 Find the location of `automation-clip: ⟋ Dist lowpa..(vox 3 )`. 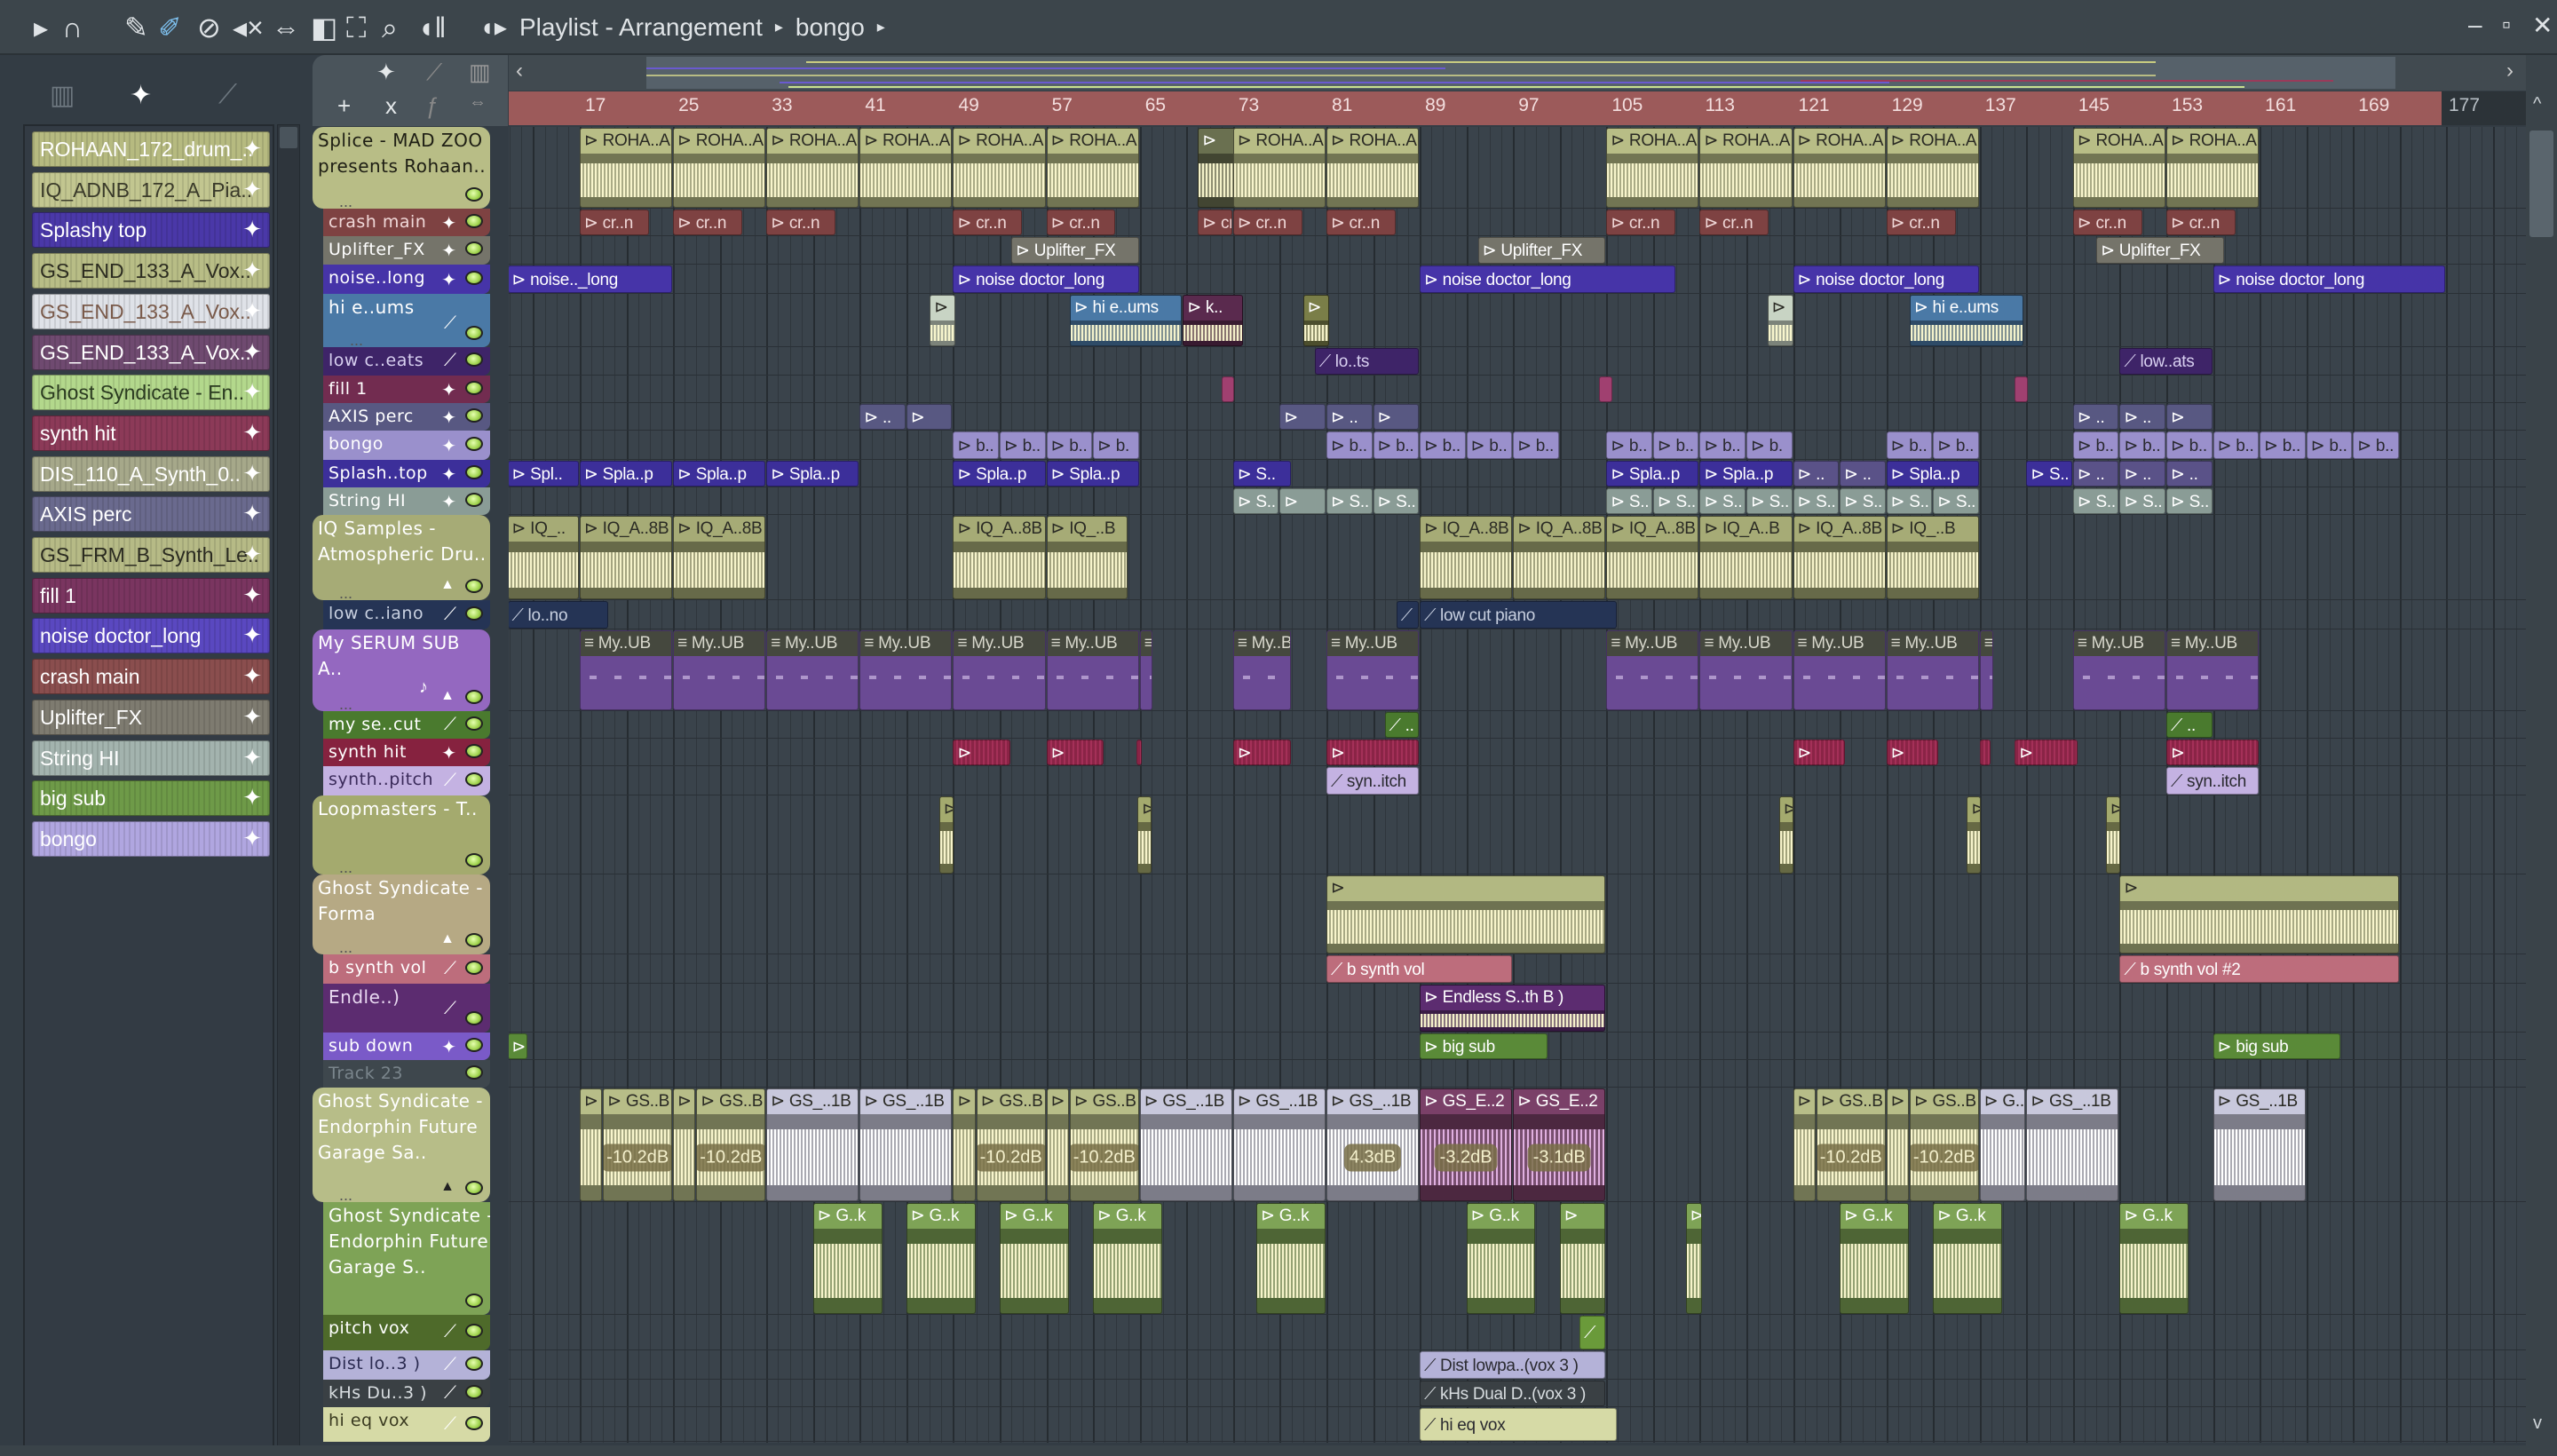

automation-clip: ⟋ Dist lowpa..(vox 3 ) is located at coordinates (1513, 1365).